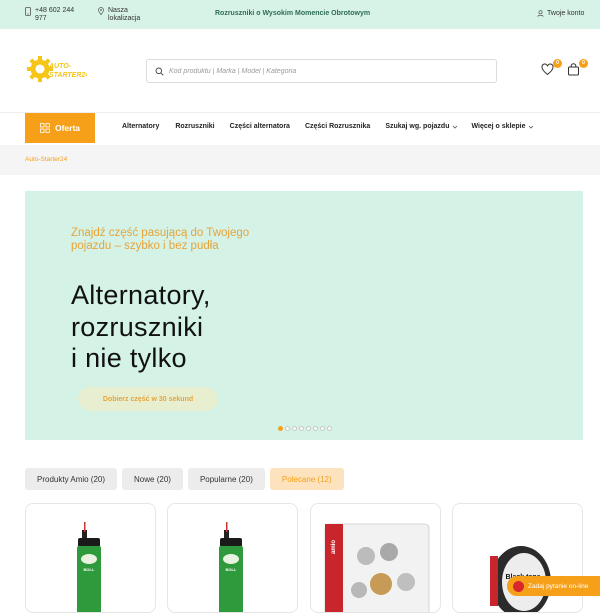 The width and height of the screenshot is (600, 613). Describe the element at coordinates (148, 399) in the screenshot. I see `hero-cta-button: Dobierz część w 30 sekund` at that location.